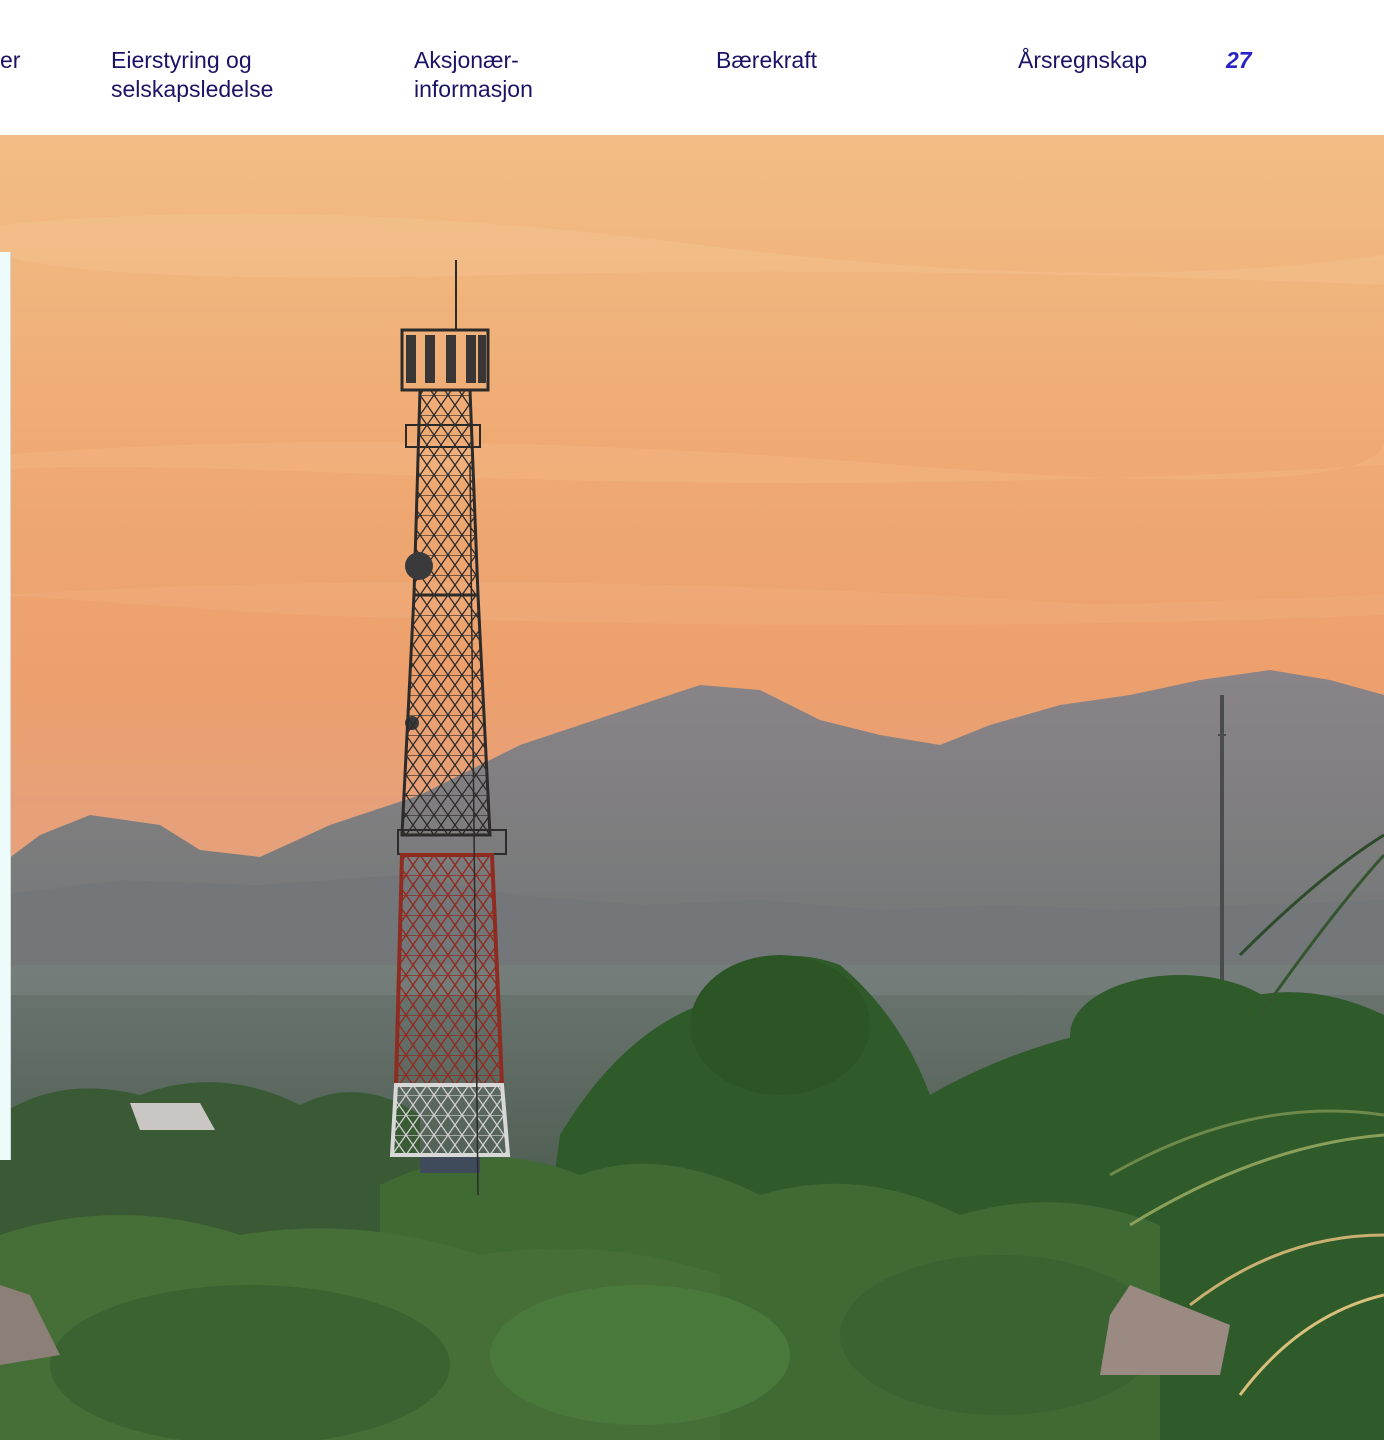  I want to click on nav-link-previous-section: er, so click(10, 60).